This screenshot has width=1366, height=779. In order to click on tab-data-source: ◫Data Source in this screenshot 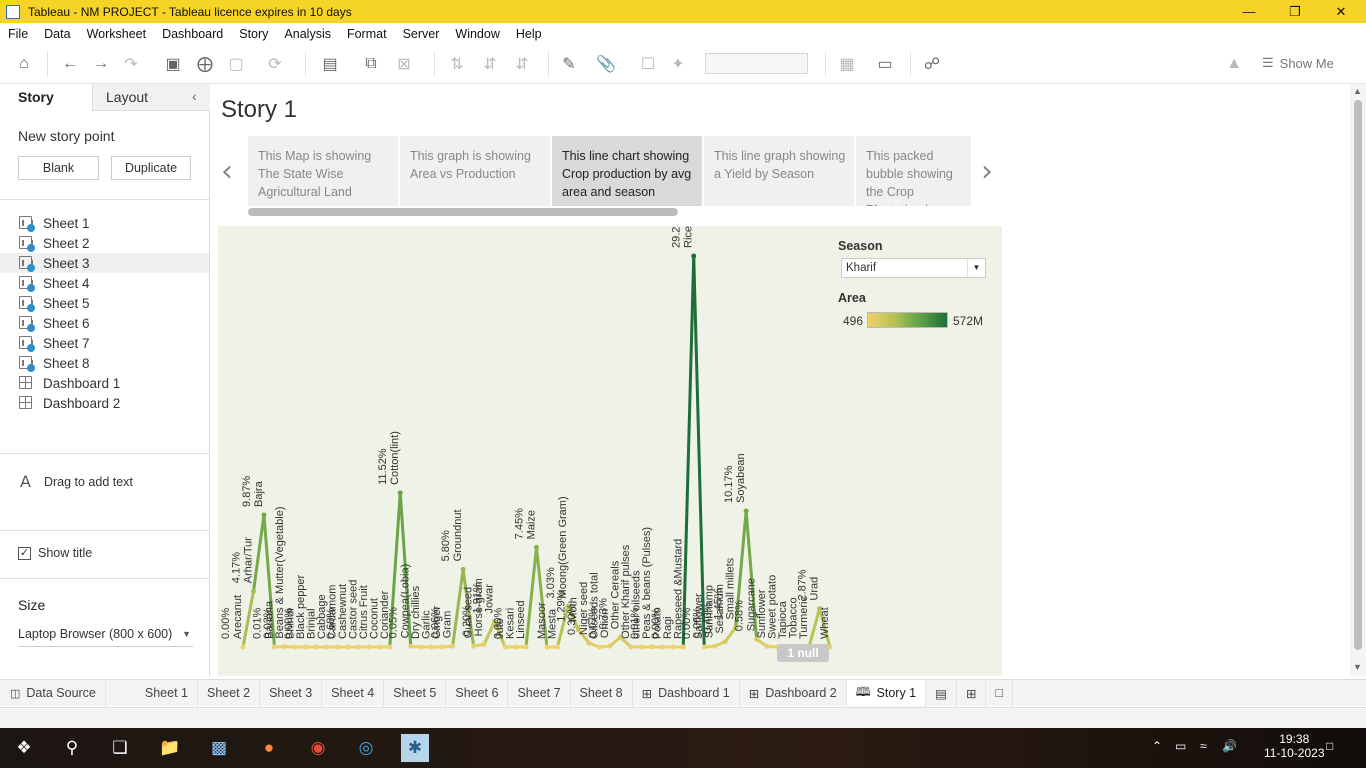, I will do `click(53, 693)`.